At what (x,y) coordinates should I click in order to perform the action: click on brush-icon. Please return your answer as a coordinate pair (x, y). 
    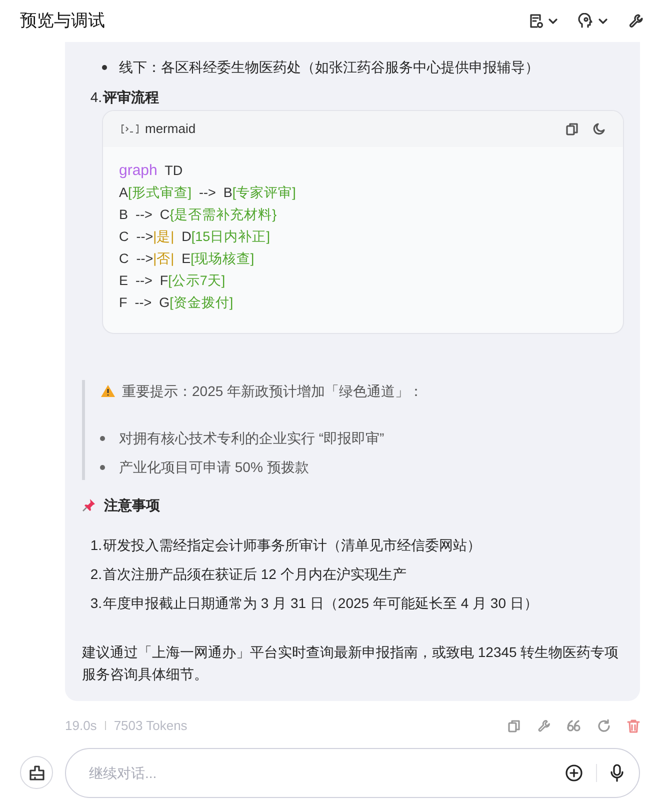
    Looking at the image, I should click on (36, 772).